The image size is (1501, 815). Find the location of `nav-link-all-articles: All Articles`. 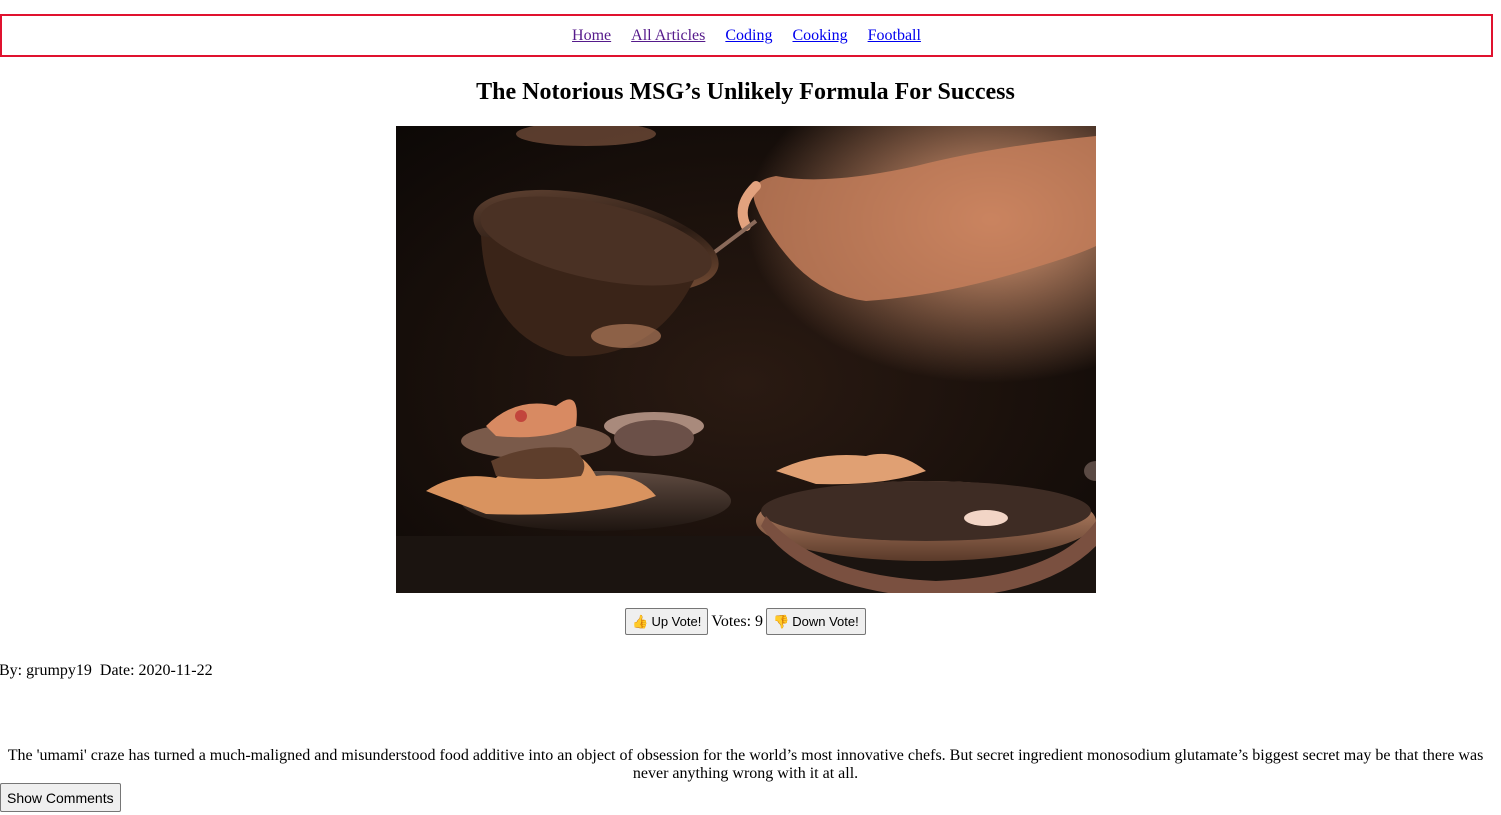

nav-link-all-articles: All Articles is located at coordinates (668, 36).